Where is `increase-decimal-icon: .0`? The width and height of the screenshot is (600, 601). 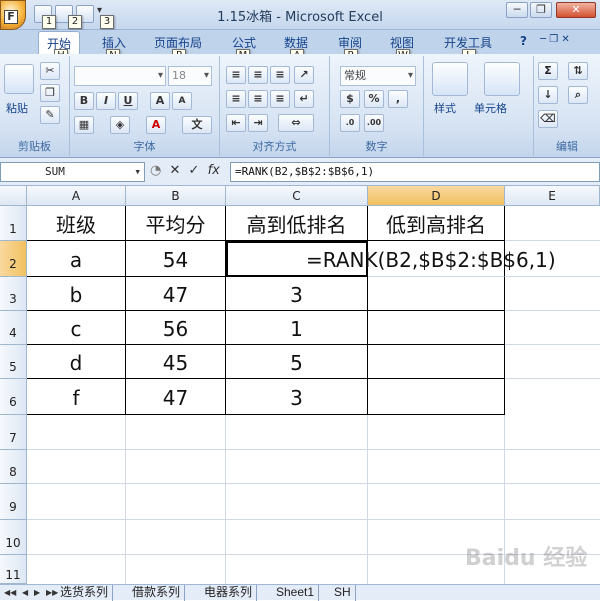 increase-decimal-icon: .0 is located at coordinates (350, 123).